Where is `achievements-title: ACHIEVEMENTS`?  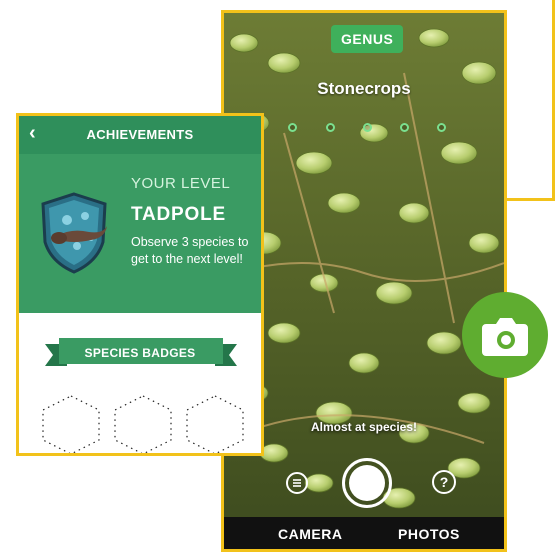
achievements-title: ACHIEVEMENTS is located at coordinates (140, 134).